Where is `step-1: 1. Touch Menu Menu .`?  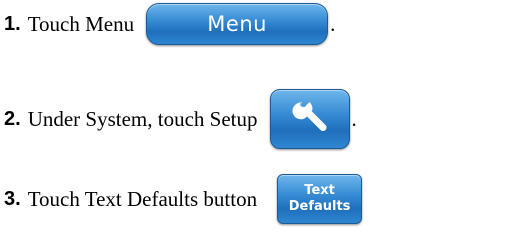 step-1: 1. Touch Menu Menu . is located at coordinates (169, 24).